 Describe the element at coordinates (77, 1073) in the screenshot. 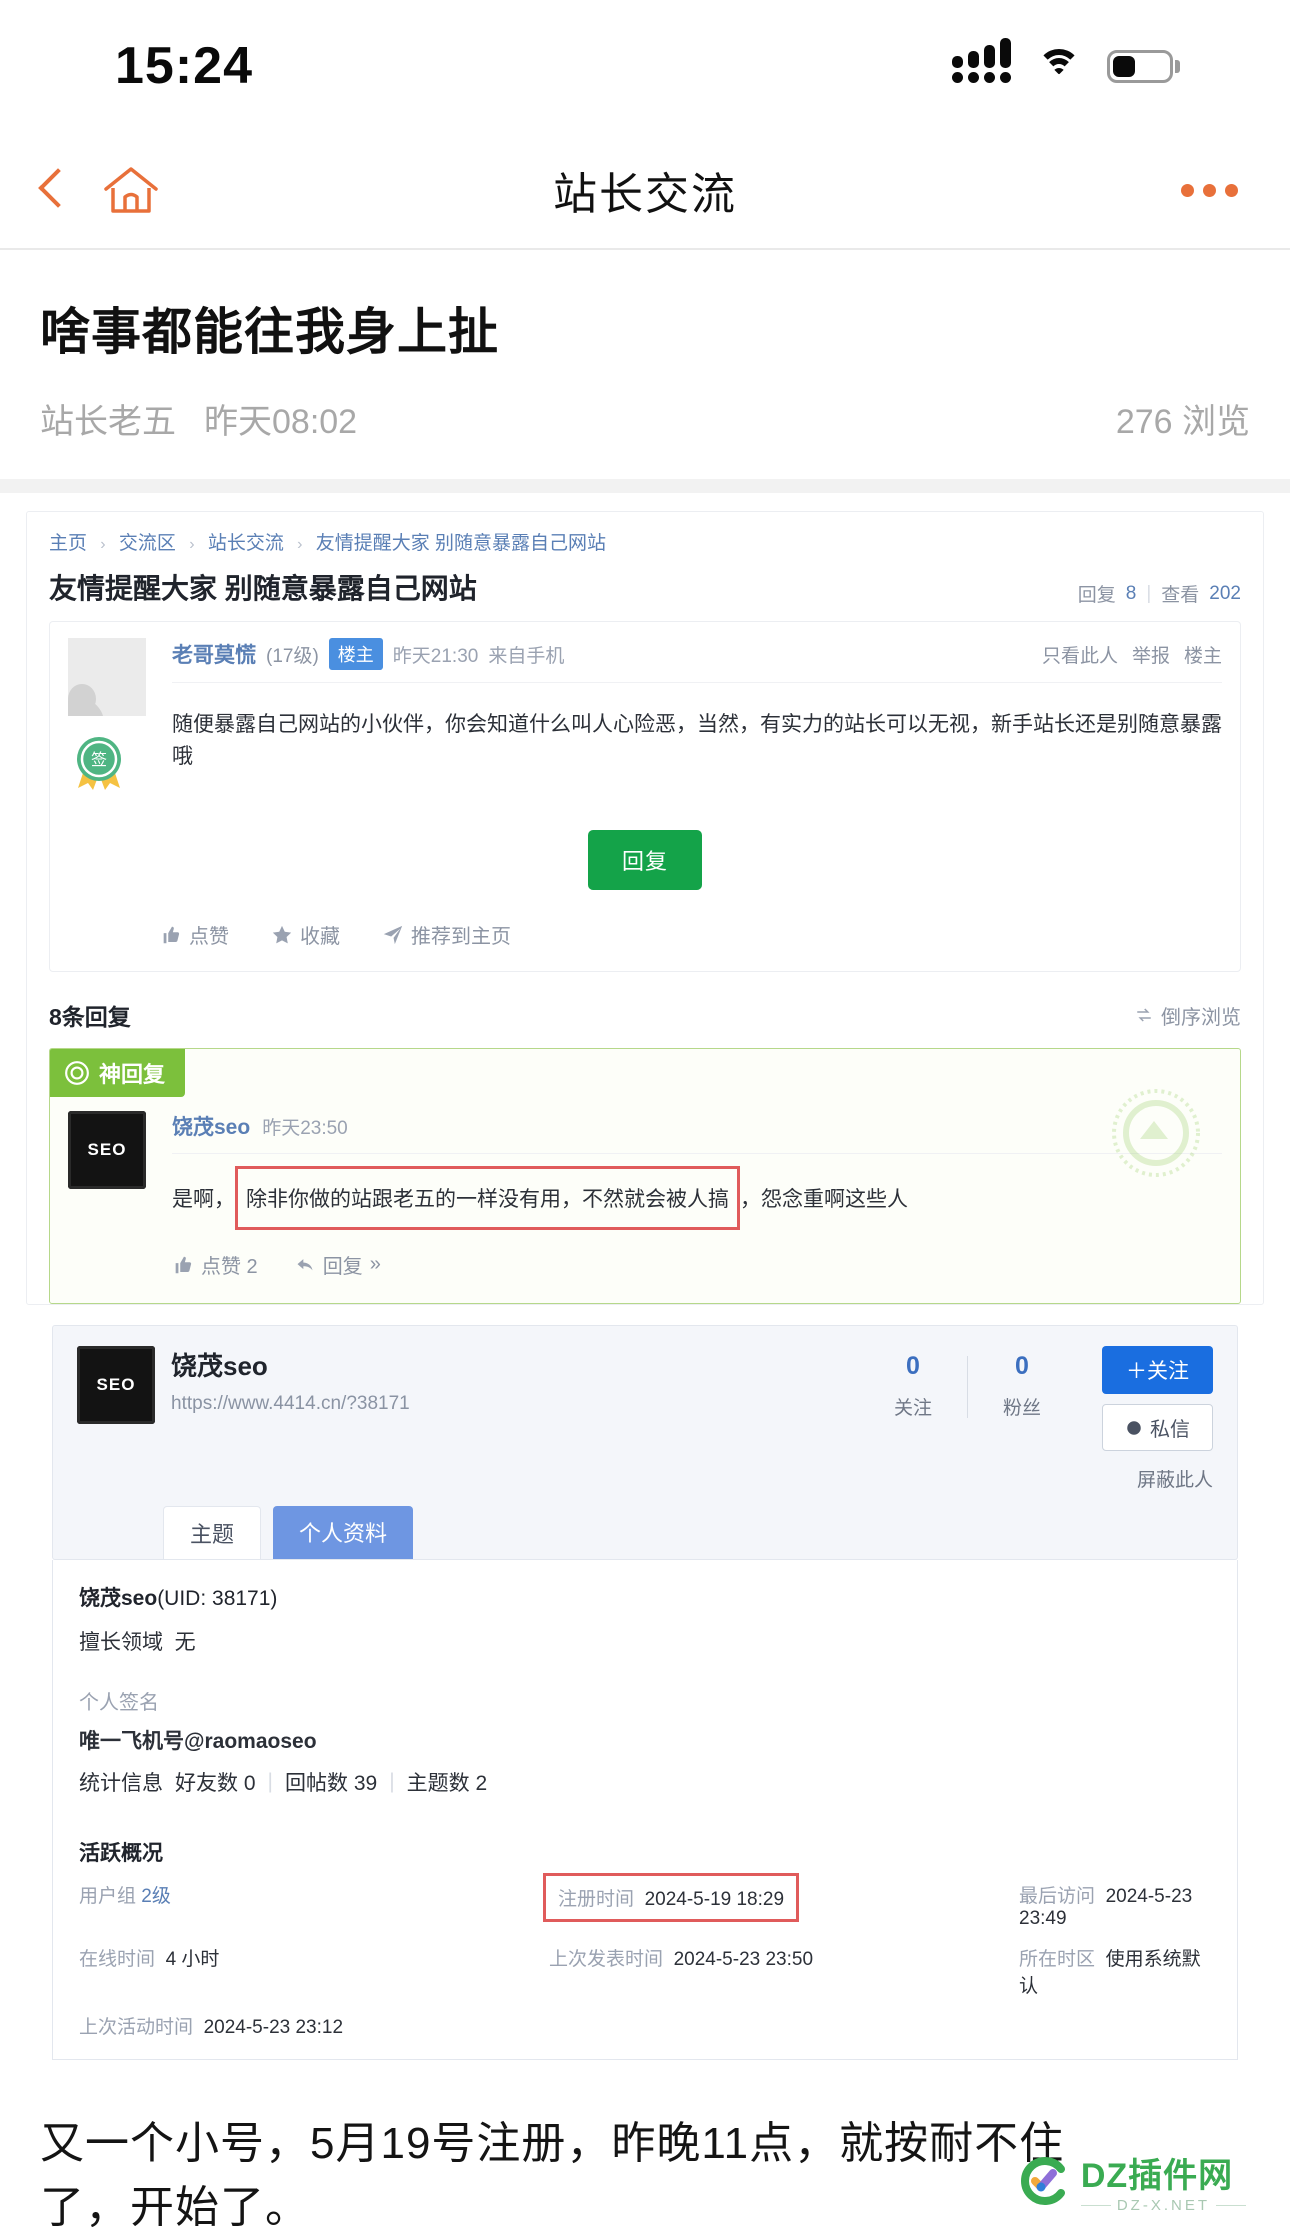

I see `god-reply-icon` at that location.